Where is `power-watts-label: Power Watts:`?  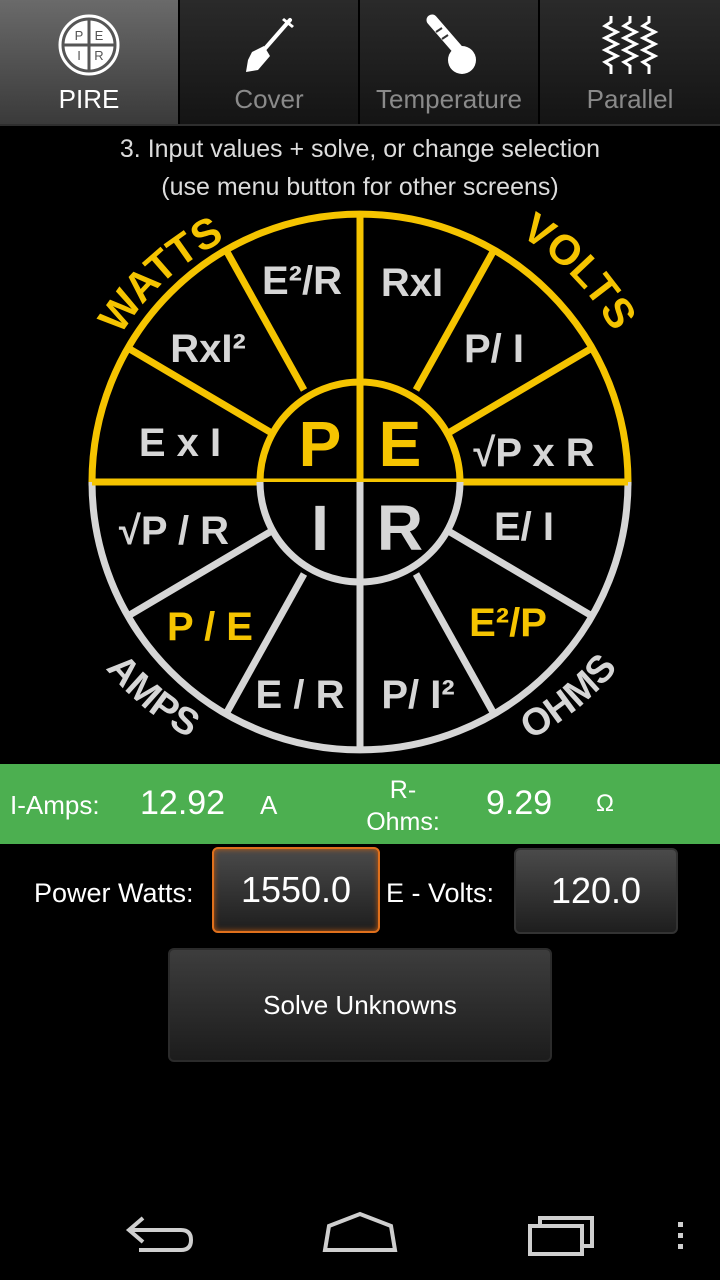
power-watts-label: Power Watts: is located at coordinates (114, 893).